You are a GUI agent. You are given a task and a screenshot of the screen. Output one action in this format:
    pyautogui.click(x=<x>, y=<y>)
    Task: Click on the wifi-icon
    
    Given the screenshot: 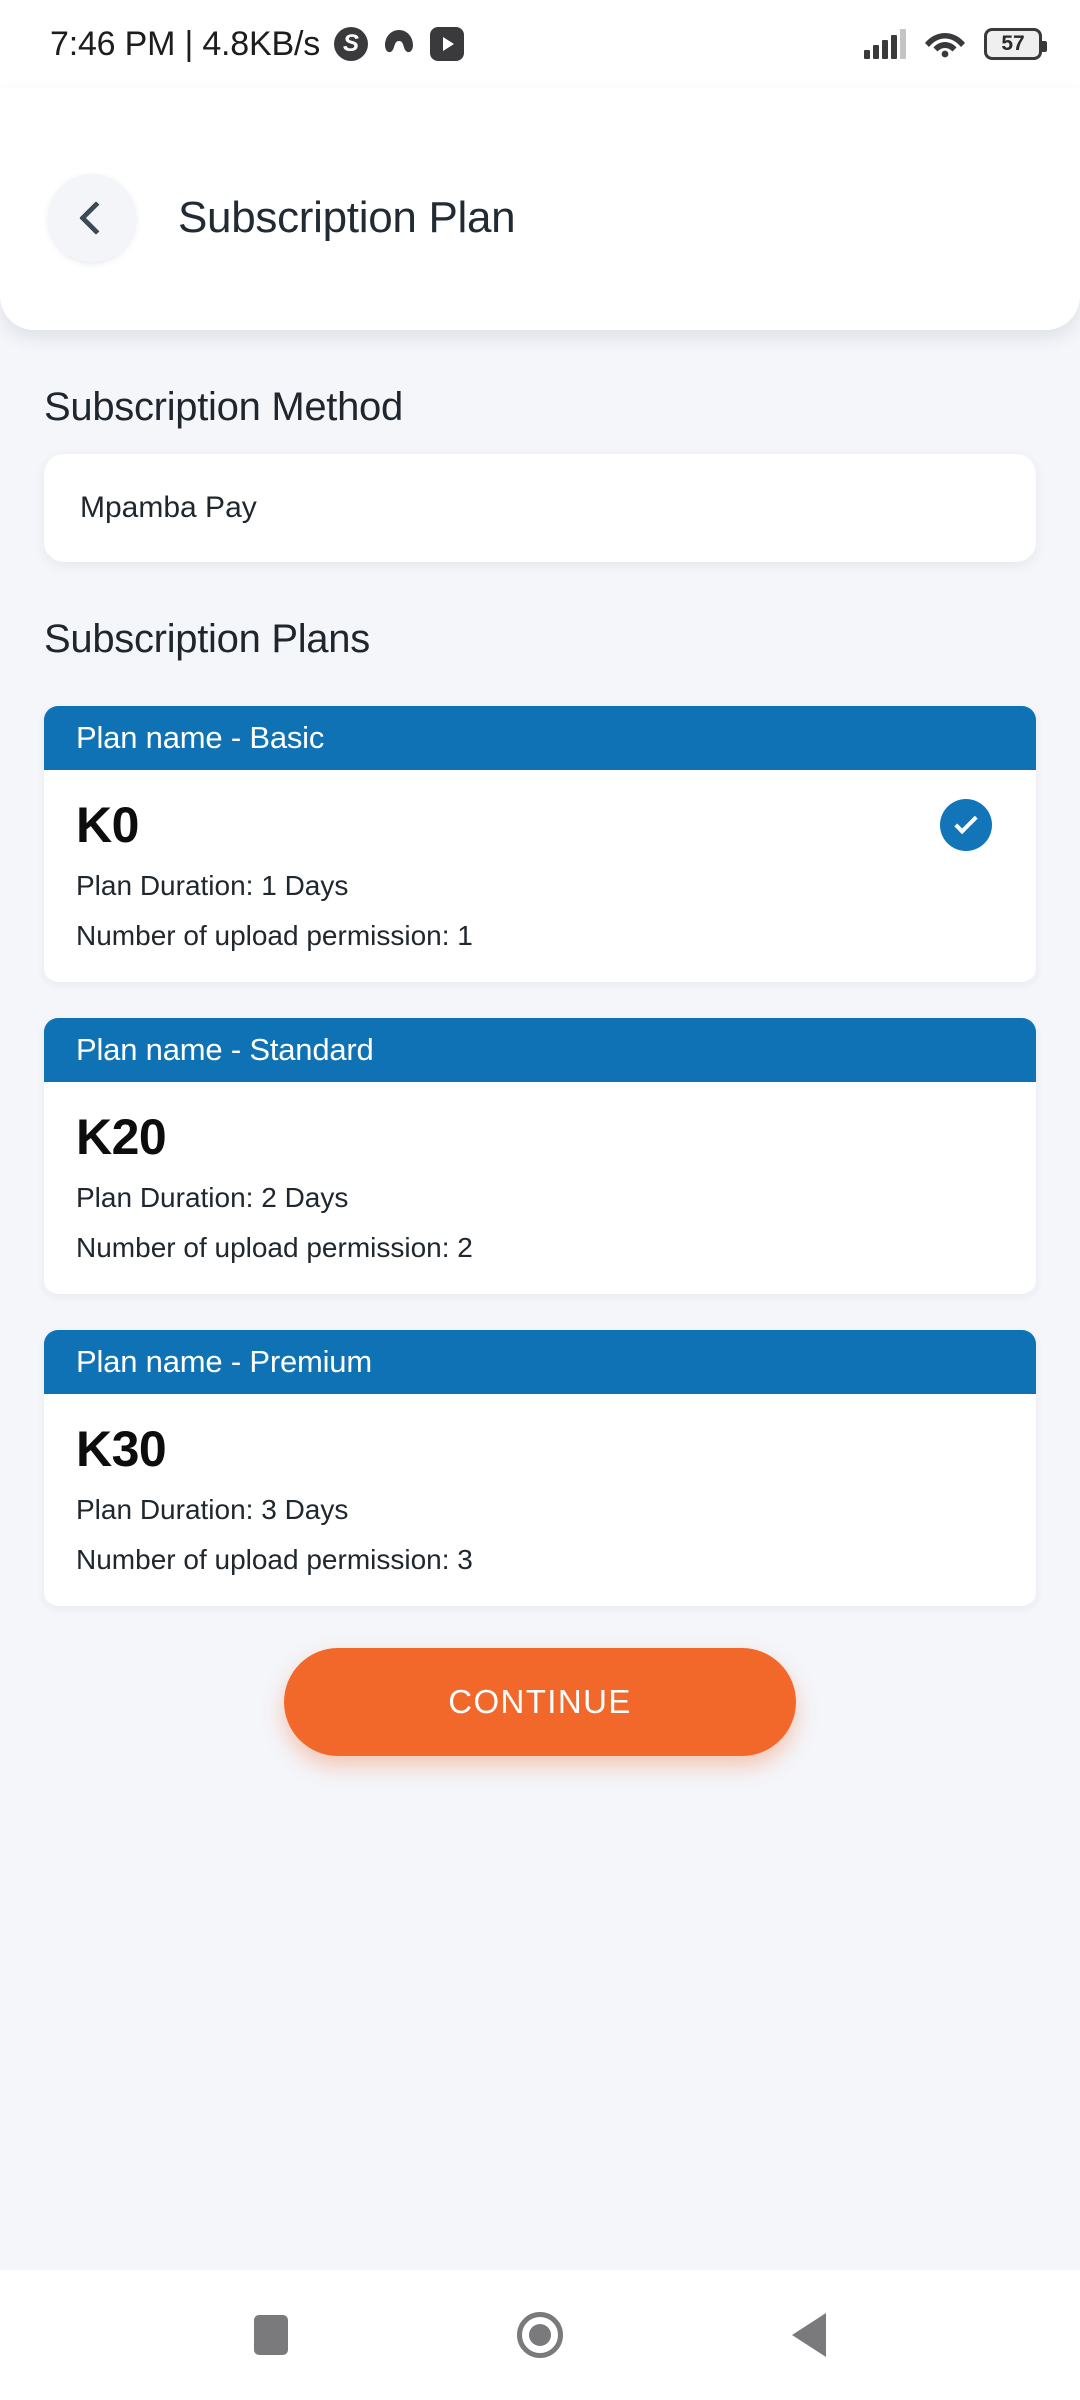 What is the action you would take?
    pyautogui.click(x=945, y=44)
    